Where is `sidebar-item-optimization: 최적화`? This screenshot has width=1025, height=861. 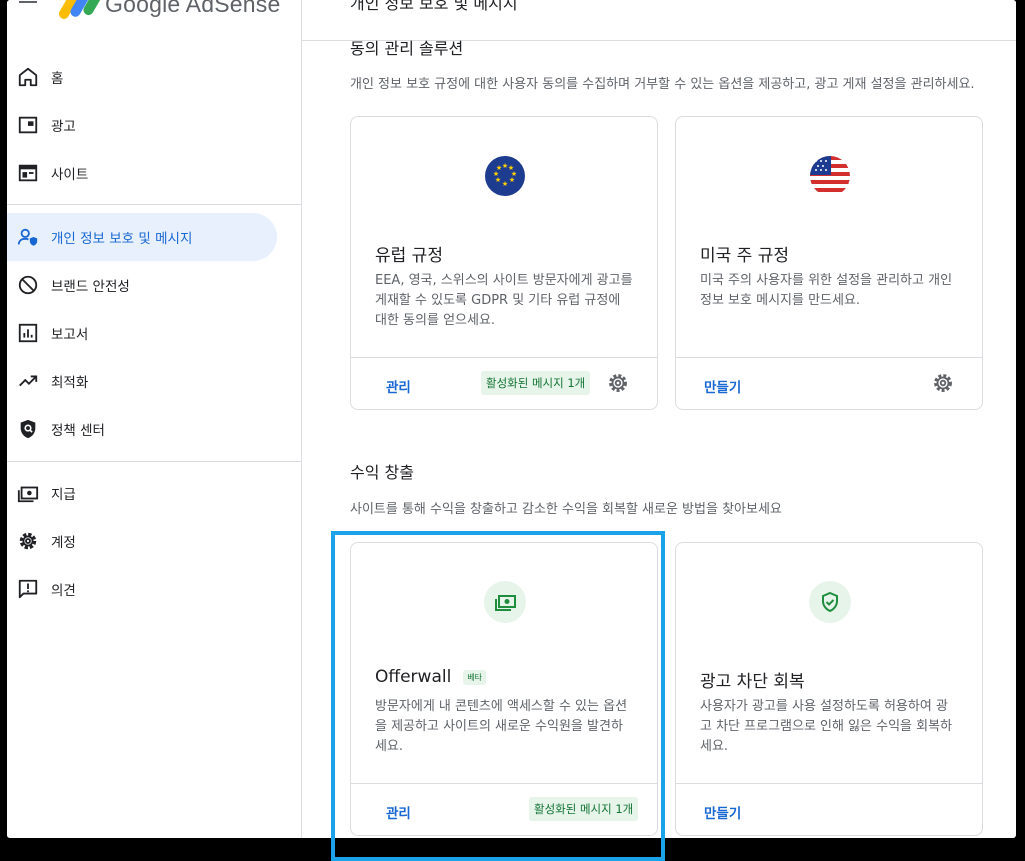
sidebar-item-optimization: 최적화 is located at coordinates (142, 381).